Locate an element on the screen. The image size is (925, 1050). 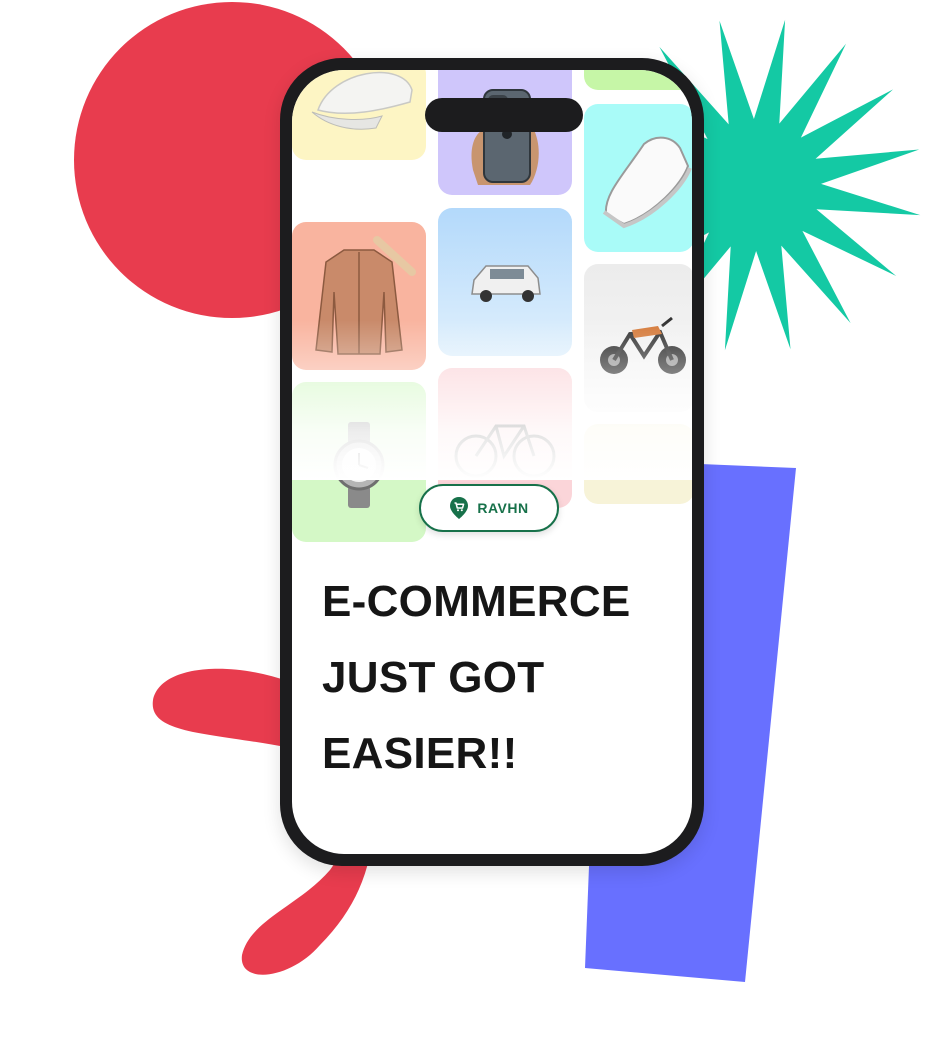
brand-badge: RAVHN is located at coordinates (489, 508).